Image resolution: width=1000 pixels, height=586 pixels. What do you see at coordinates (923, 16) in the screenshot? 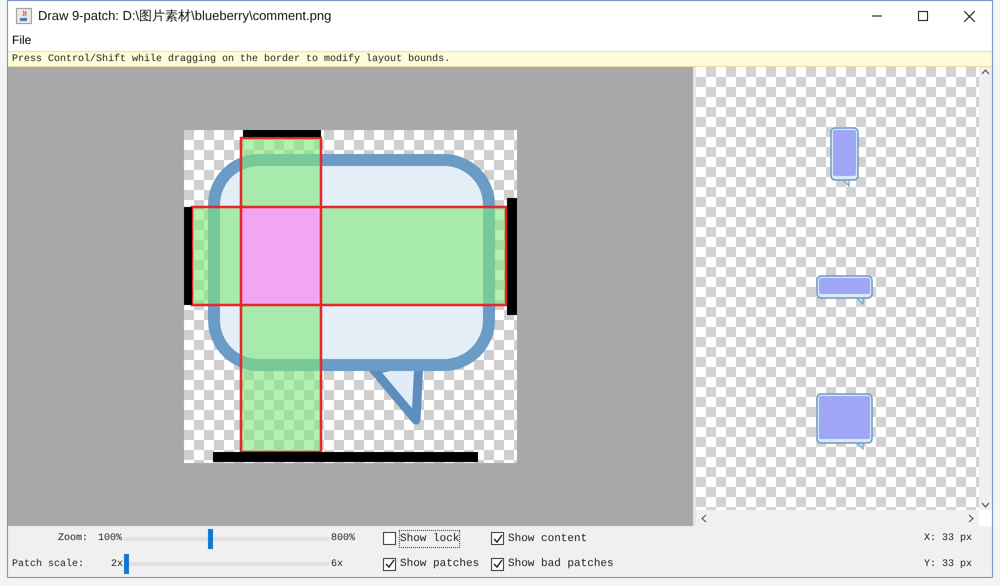
I see `maximize-icon` at bounding box center [923, 16].